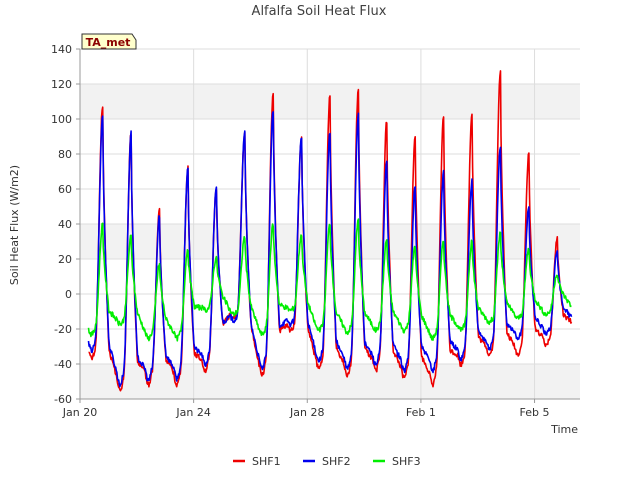 The width and height of the screenshot is (640, 480). What do you see at coordinates (306, 412) in the screenshot?
I see `x-tick-label-2: Jan 28` at bounding box center [306, 412].